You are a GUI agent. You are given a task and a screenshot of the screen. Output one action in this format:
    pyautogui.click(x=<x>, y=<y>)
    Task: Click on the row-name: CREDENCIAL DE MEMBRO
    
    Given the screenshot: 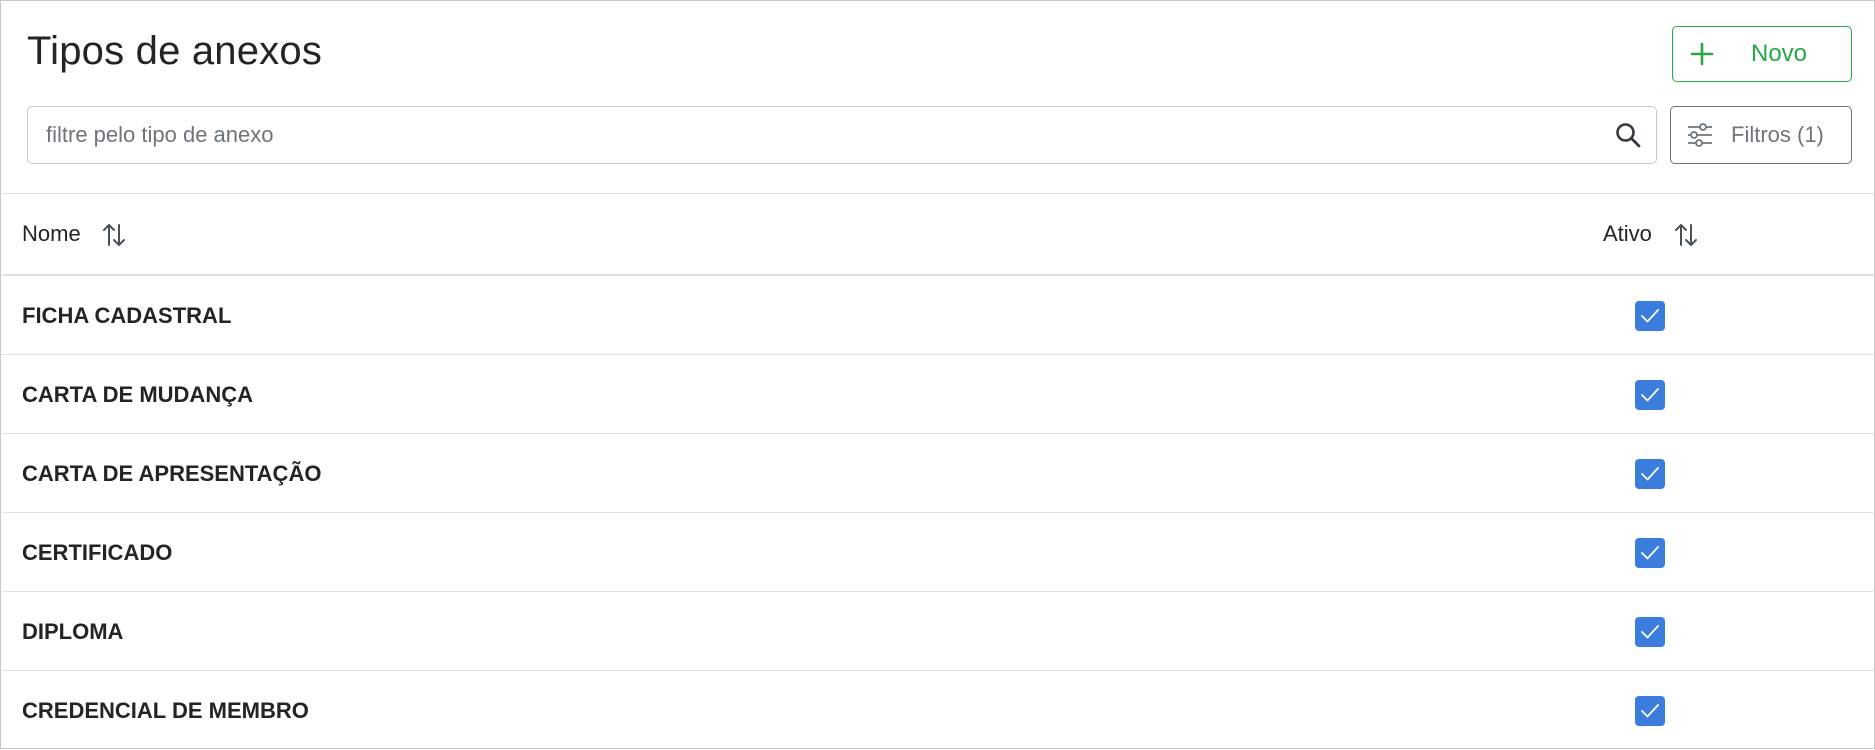 What is the action you would take?
    pyautogui.click(x=165, y=710)
    